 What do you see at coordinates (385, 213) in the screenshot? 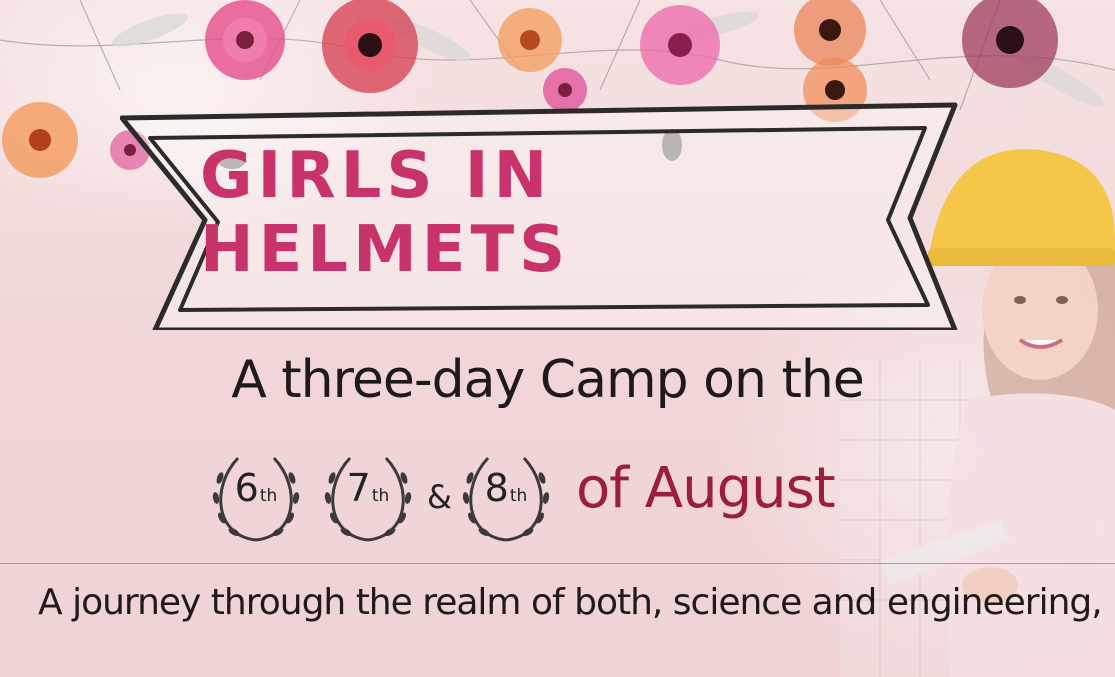
I see `event-title: GIRLS IN HELMETS` at bounding box center [385, 213].